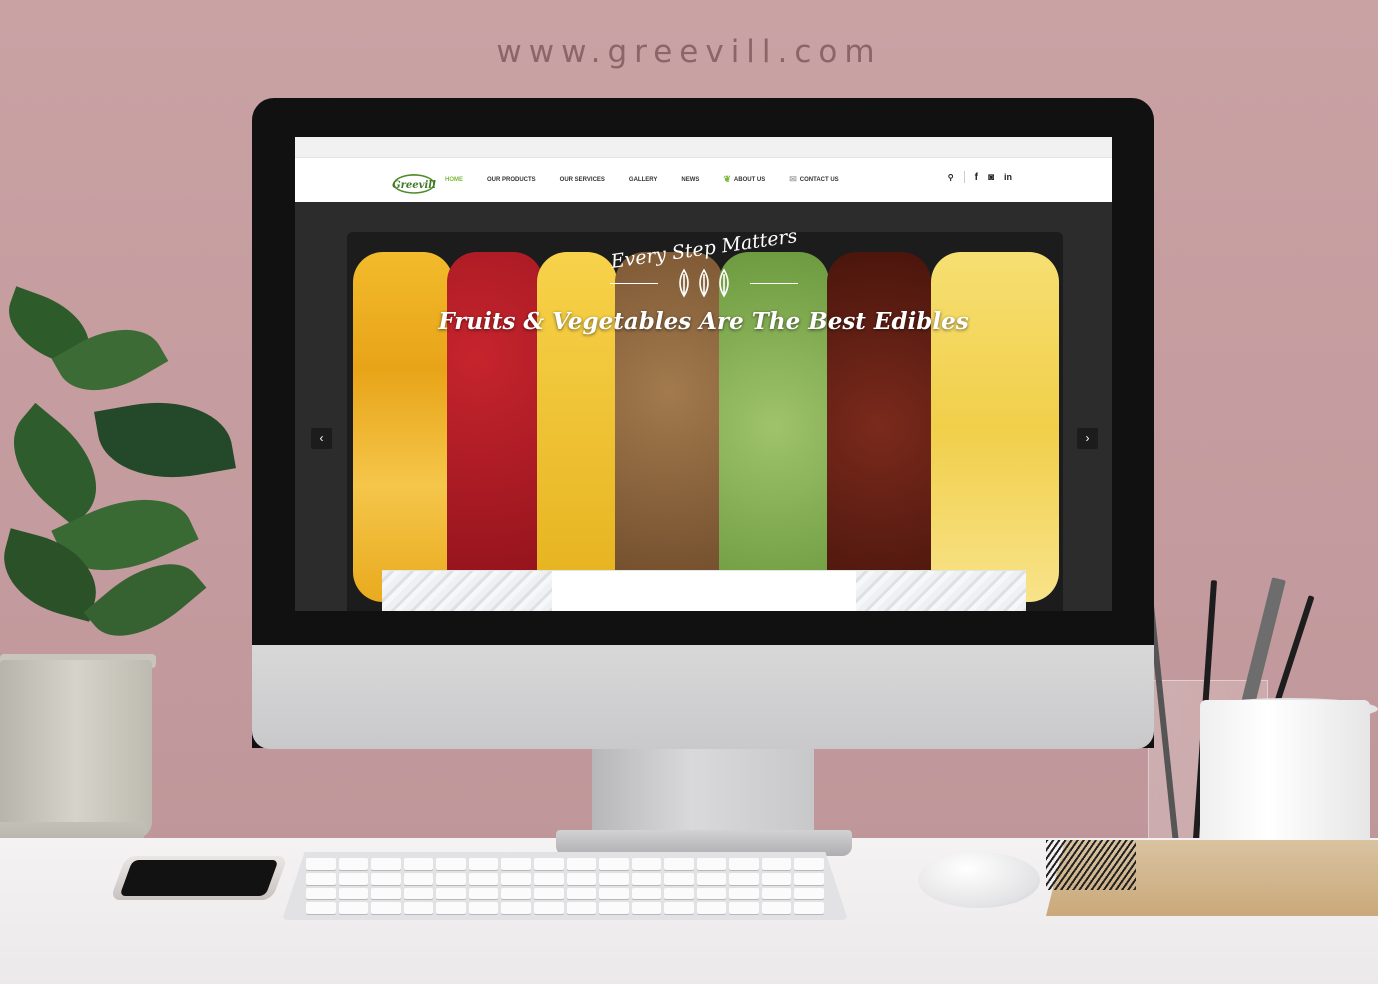  I want to click on nav-news: NEWS, so click(690, 179).